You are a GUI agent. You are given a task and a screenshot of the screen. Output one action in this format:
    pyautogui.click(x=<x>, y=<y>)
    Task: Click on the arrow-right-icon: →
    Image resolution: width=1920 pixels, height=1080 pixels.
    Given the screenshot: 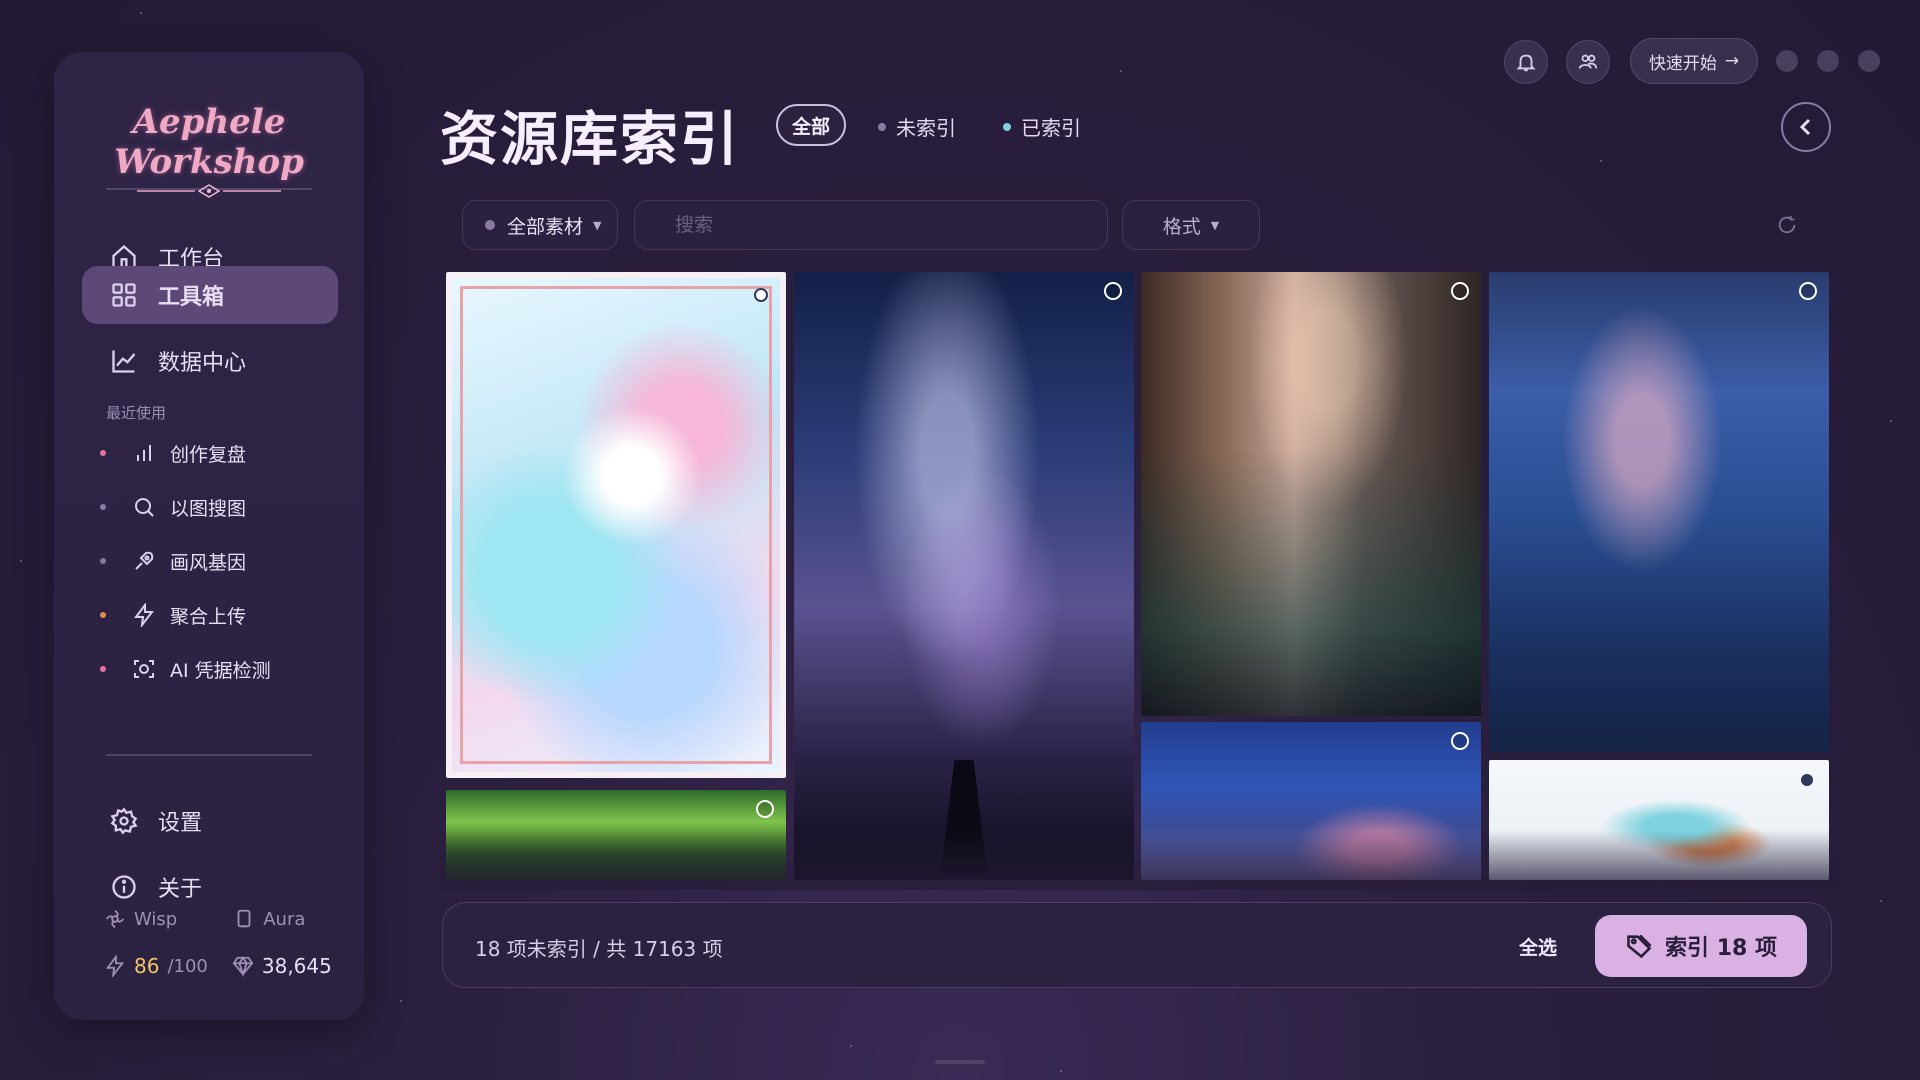 What is the action you would take?
    pyautogui.click(x=1732, y=61)
    